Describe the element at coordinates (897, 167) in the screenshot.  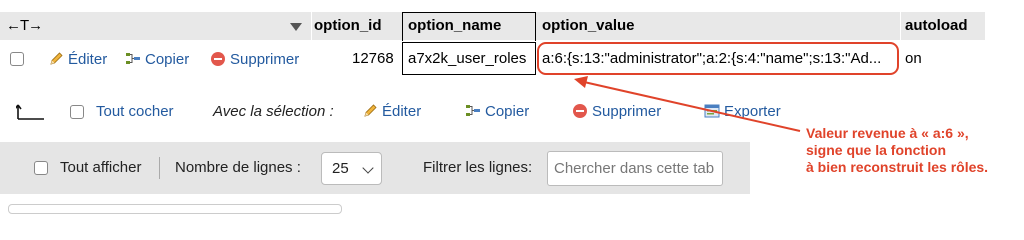
I see `annotation-line: à bien reconstruit les rôles.` at that location.